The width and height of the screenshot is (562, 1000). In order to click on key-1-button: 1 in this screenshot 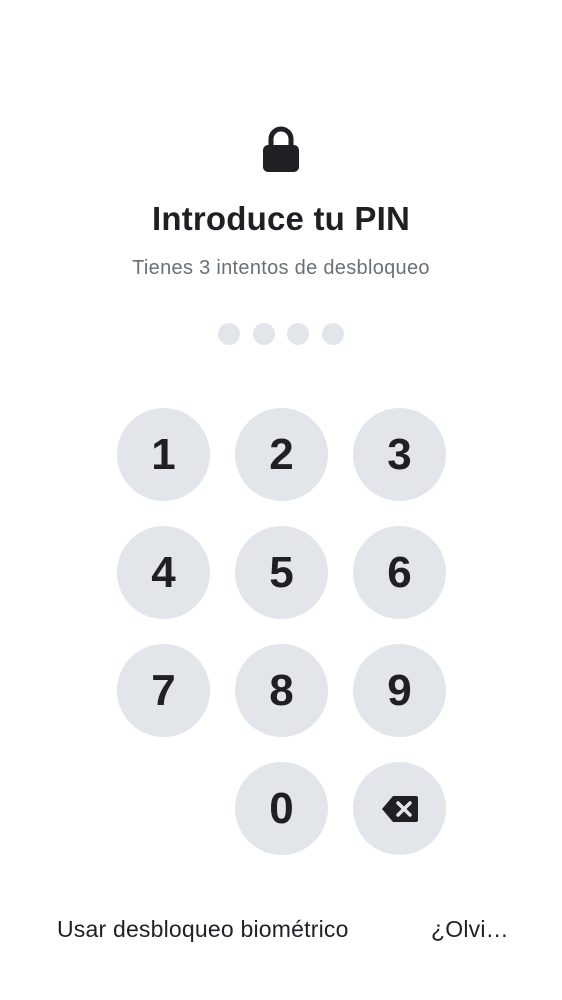, I will do `click(163, 454)`.